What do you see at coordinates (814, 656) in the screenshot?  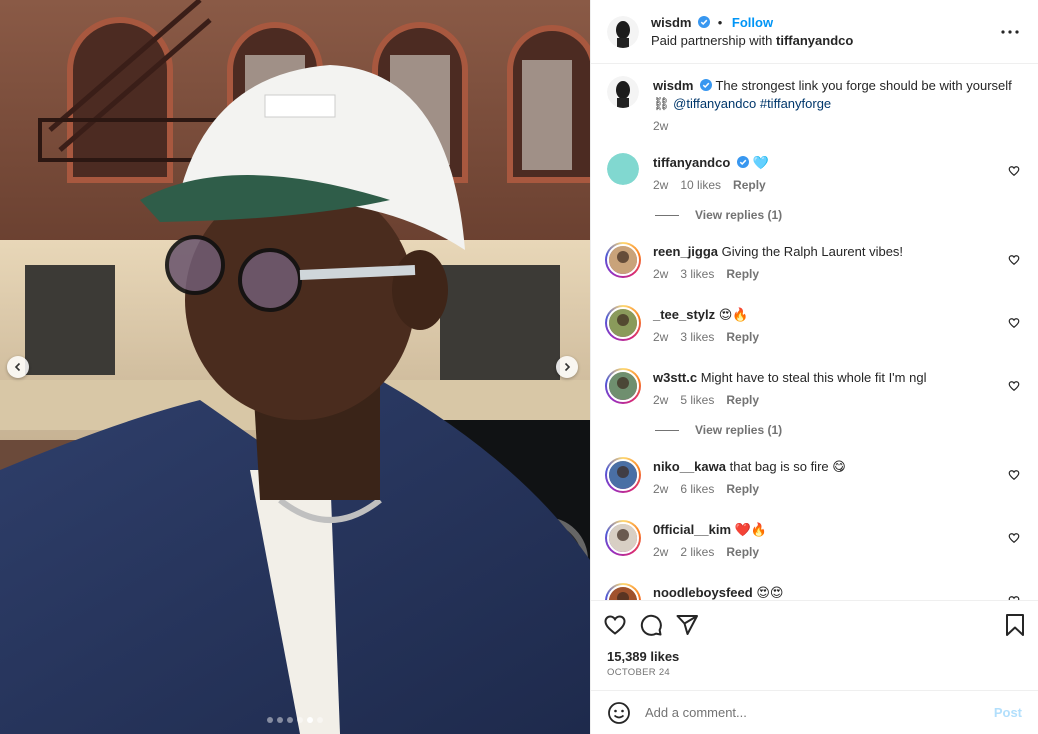 I see `likes-count: 15,389 likes` at bounding box center [814, 656].